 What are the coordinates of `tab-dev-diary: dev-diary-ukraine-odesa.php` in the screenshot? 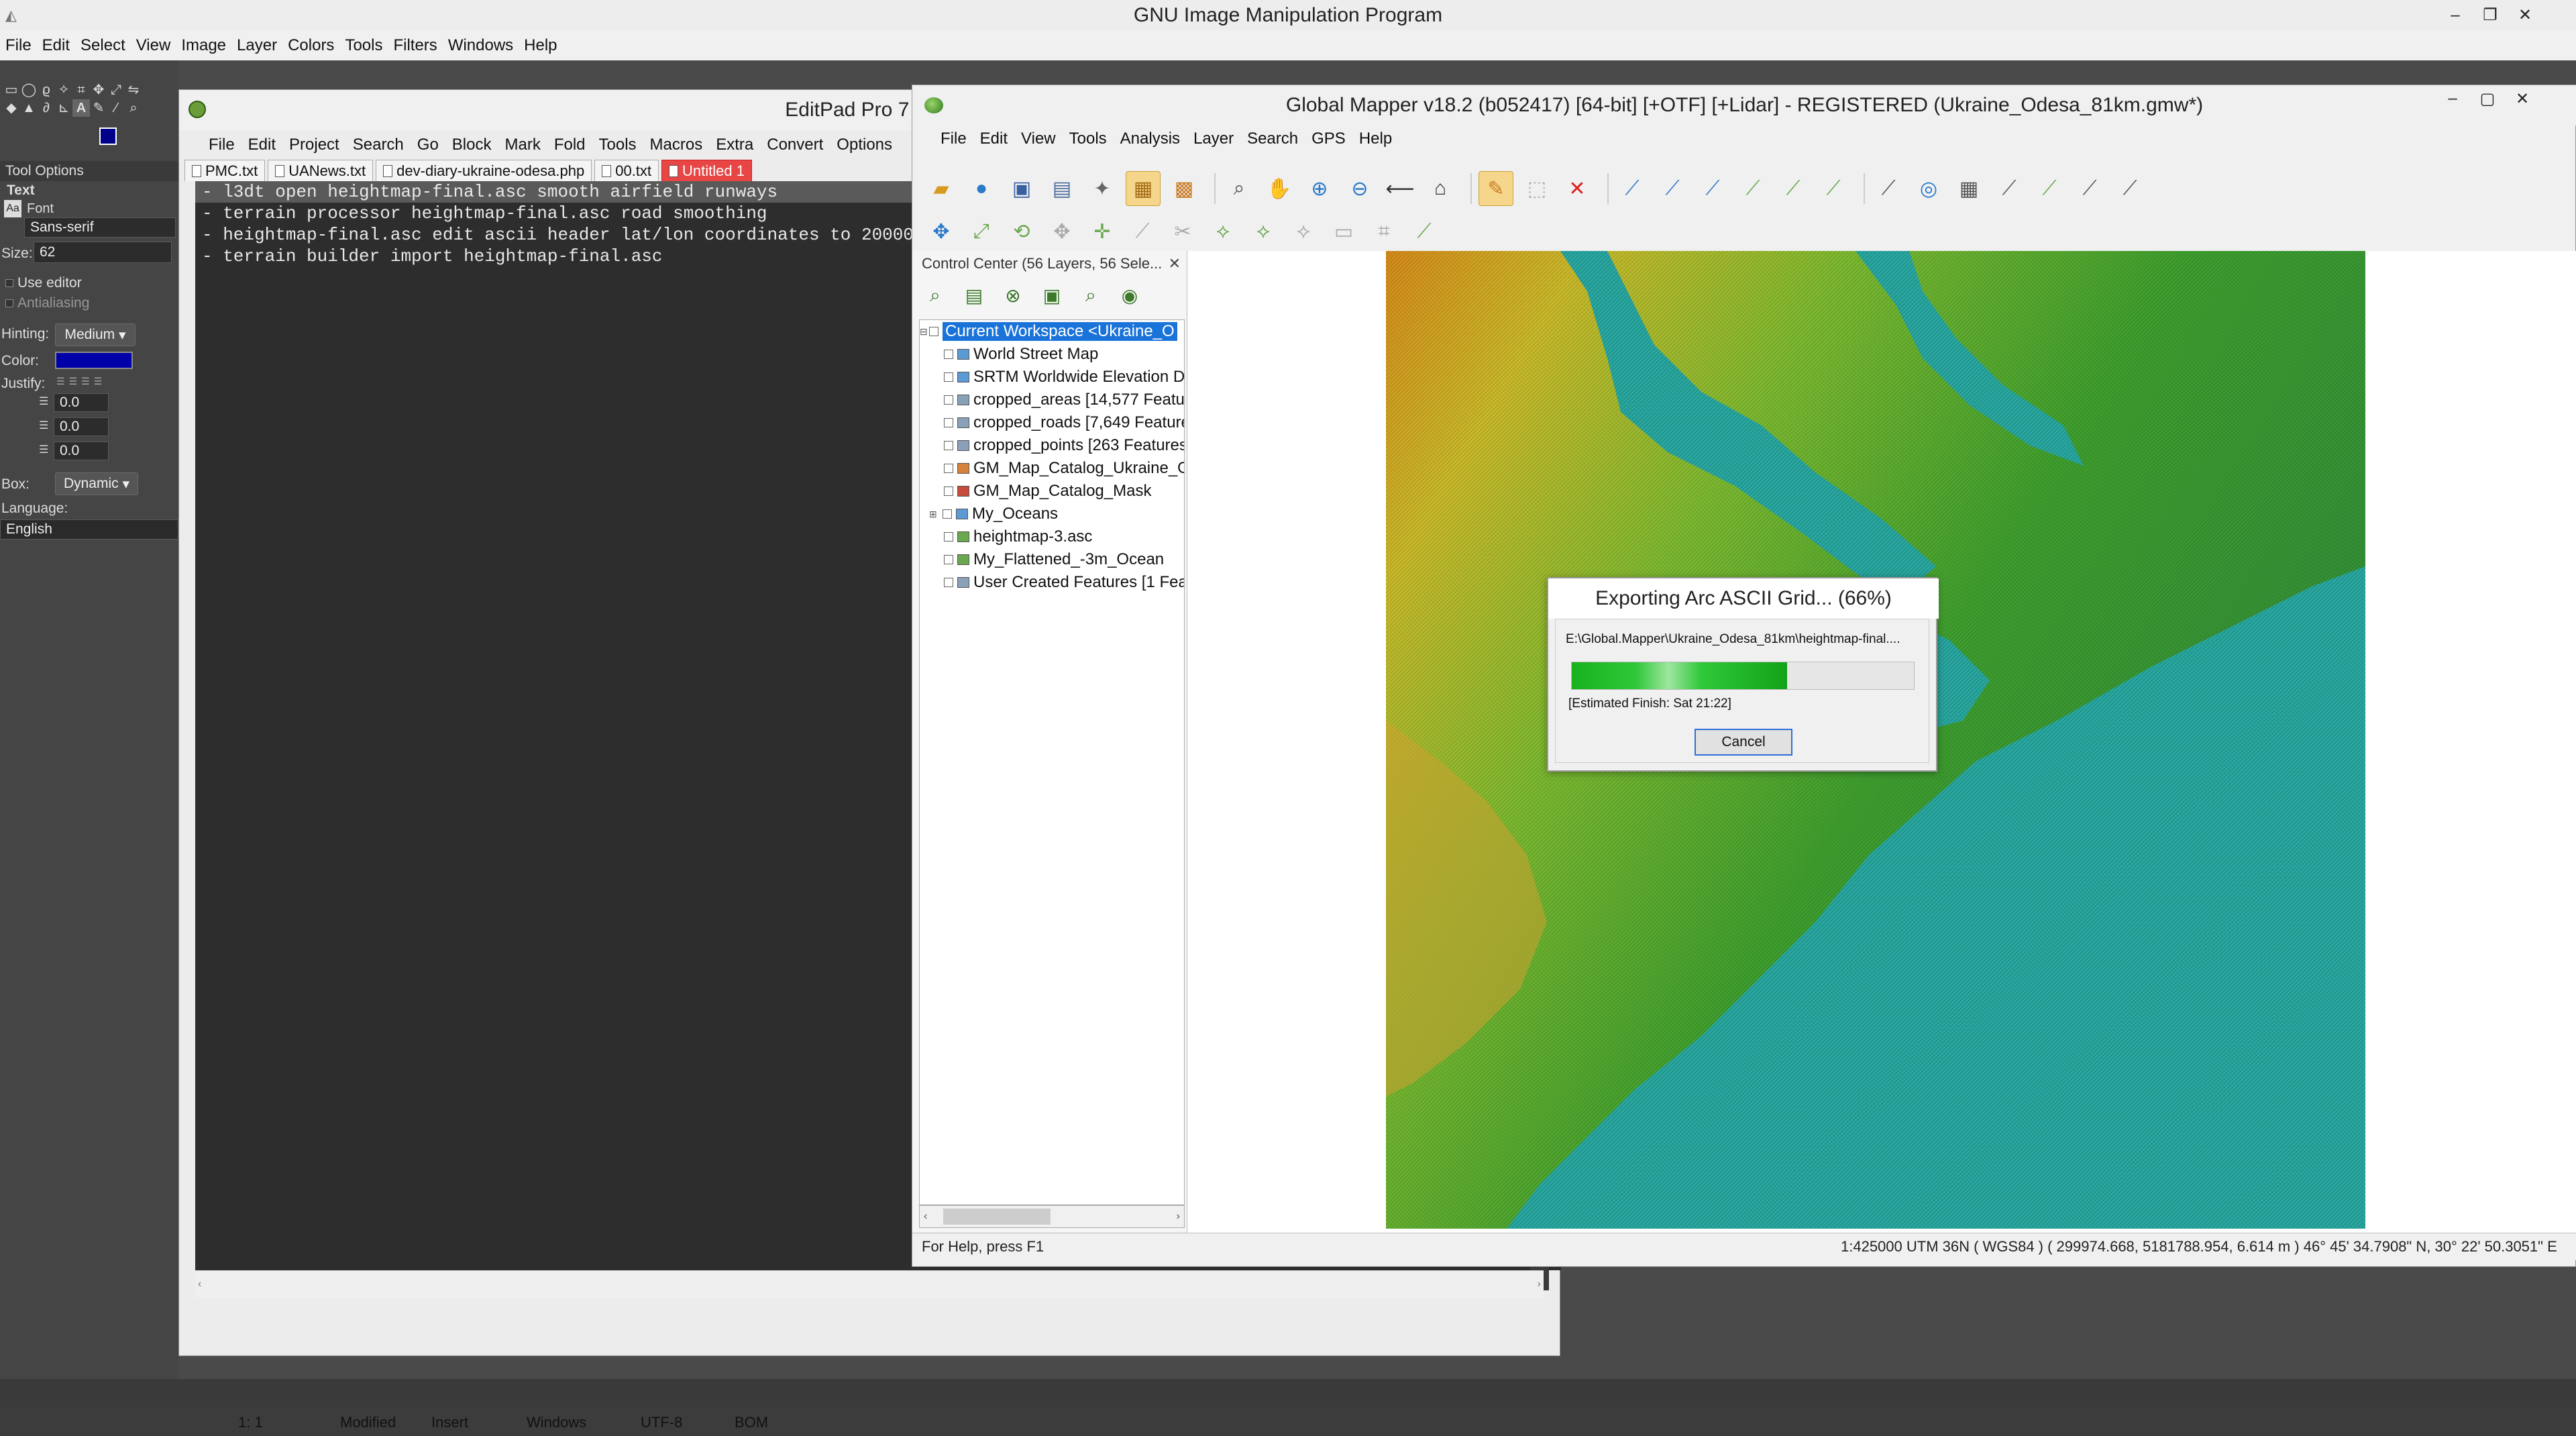 It's located at (484, 170).